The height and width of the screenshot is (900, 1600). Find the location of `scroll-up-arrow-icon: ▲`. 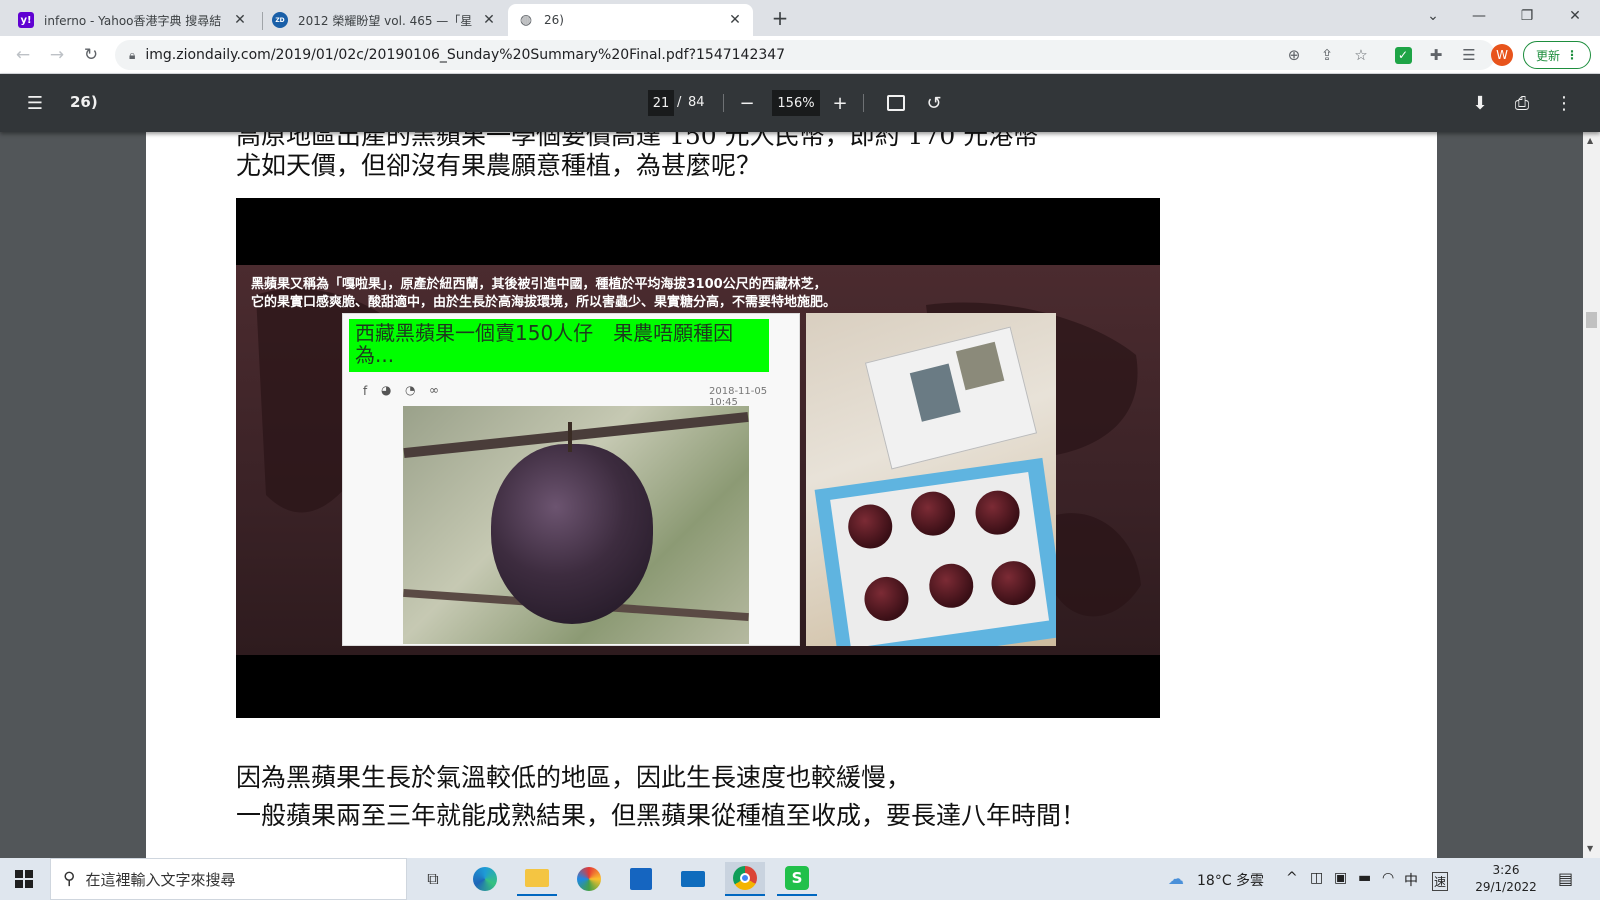

scroll-up-arrow-icon: ▲ is located at coordinates (1590, 140).